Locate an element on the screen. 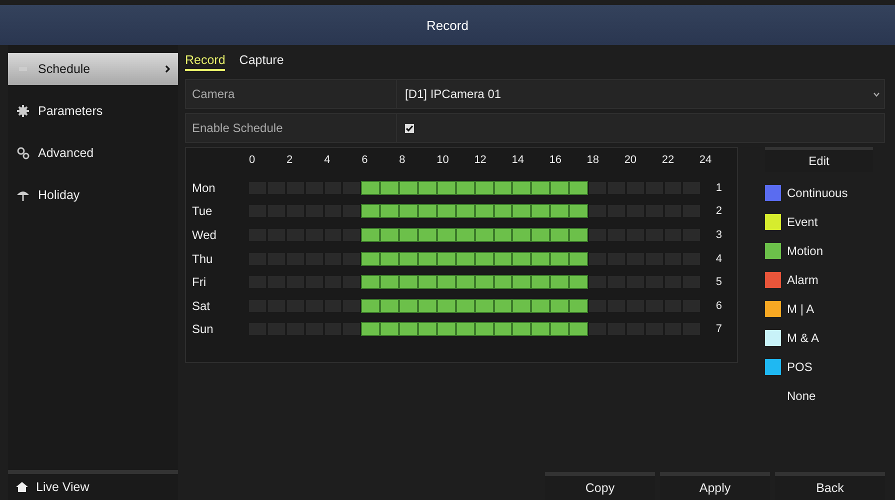 The width and height of the screenshot is (895, 500). tab: Capture is located at coordinates (261, 62).